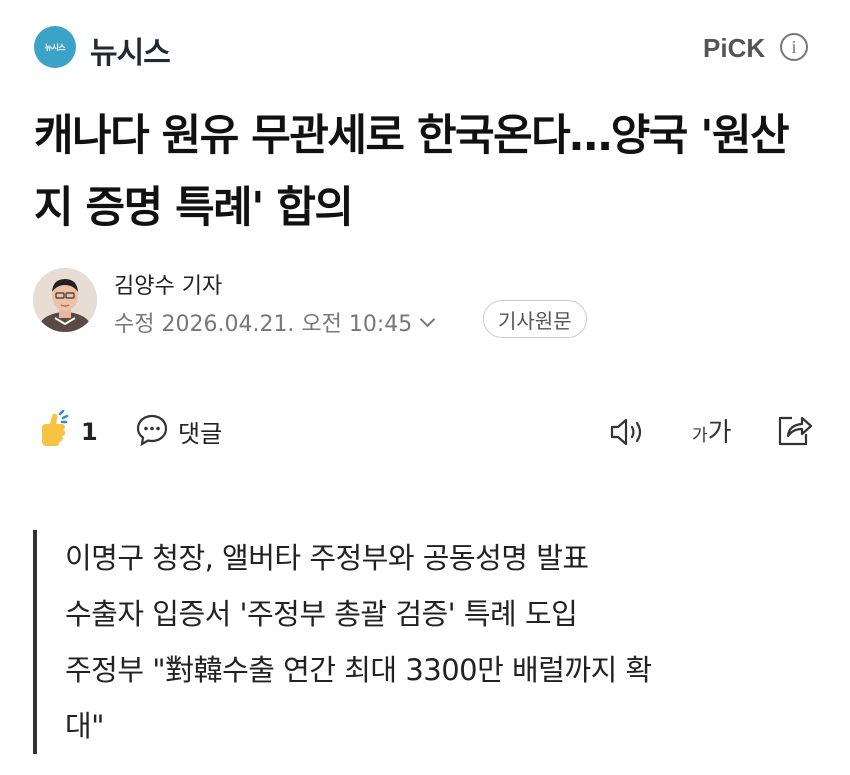 Image resolution: width=850 pixels, height=775 pixels. Describe the element at coordinates (54, 429) in the screenshot. I see `like-icon` at that location.